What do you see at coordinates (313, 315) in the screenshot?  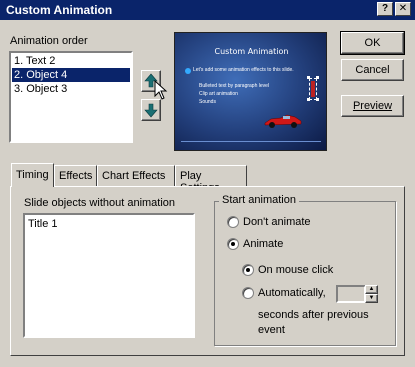 I see `seconds-after-label: seconds after previous` at bounding box center [313, 315].